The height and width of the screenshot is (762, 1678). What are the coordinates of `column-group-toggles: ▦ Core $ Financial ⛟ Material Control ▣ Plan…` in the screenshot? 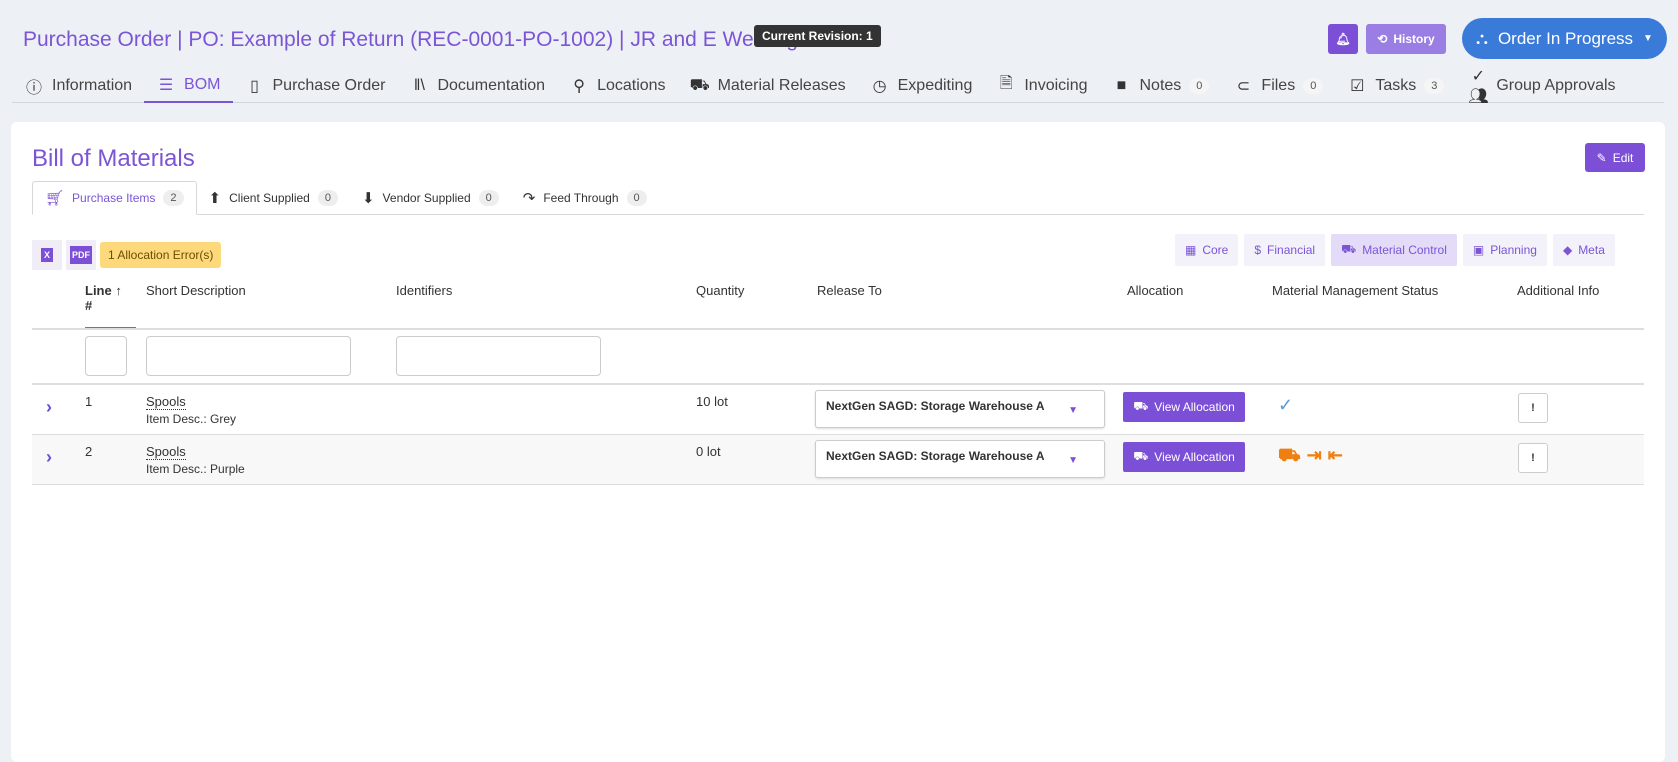 It's located at (1395, 250).